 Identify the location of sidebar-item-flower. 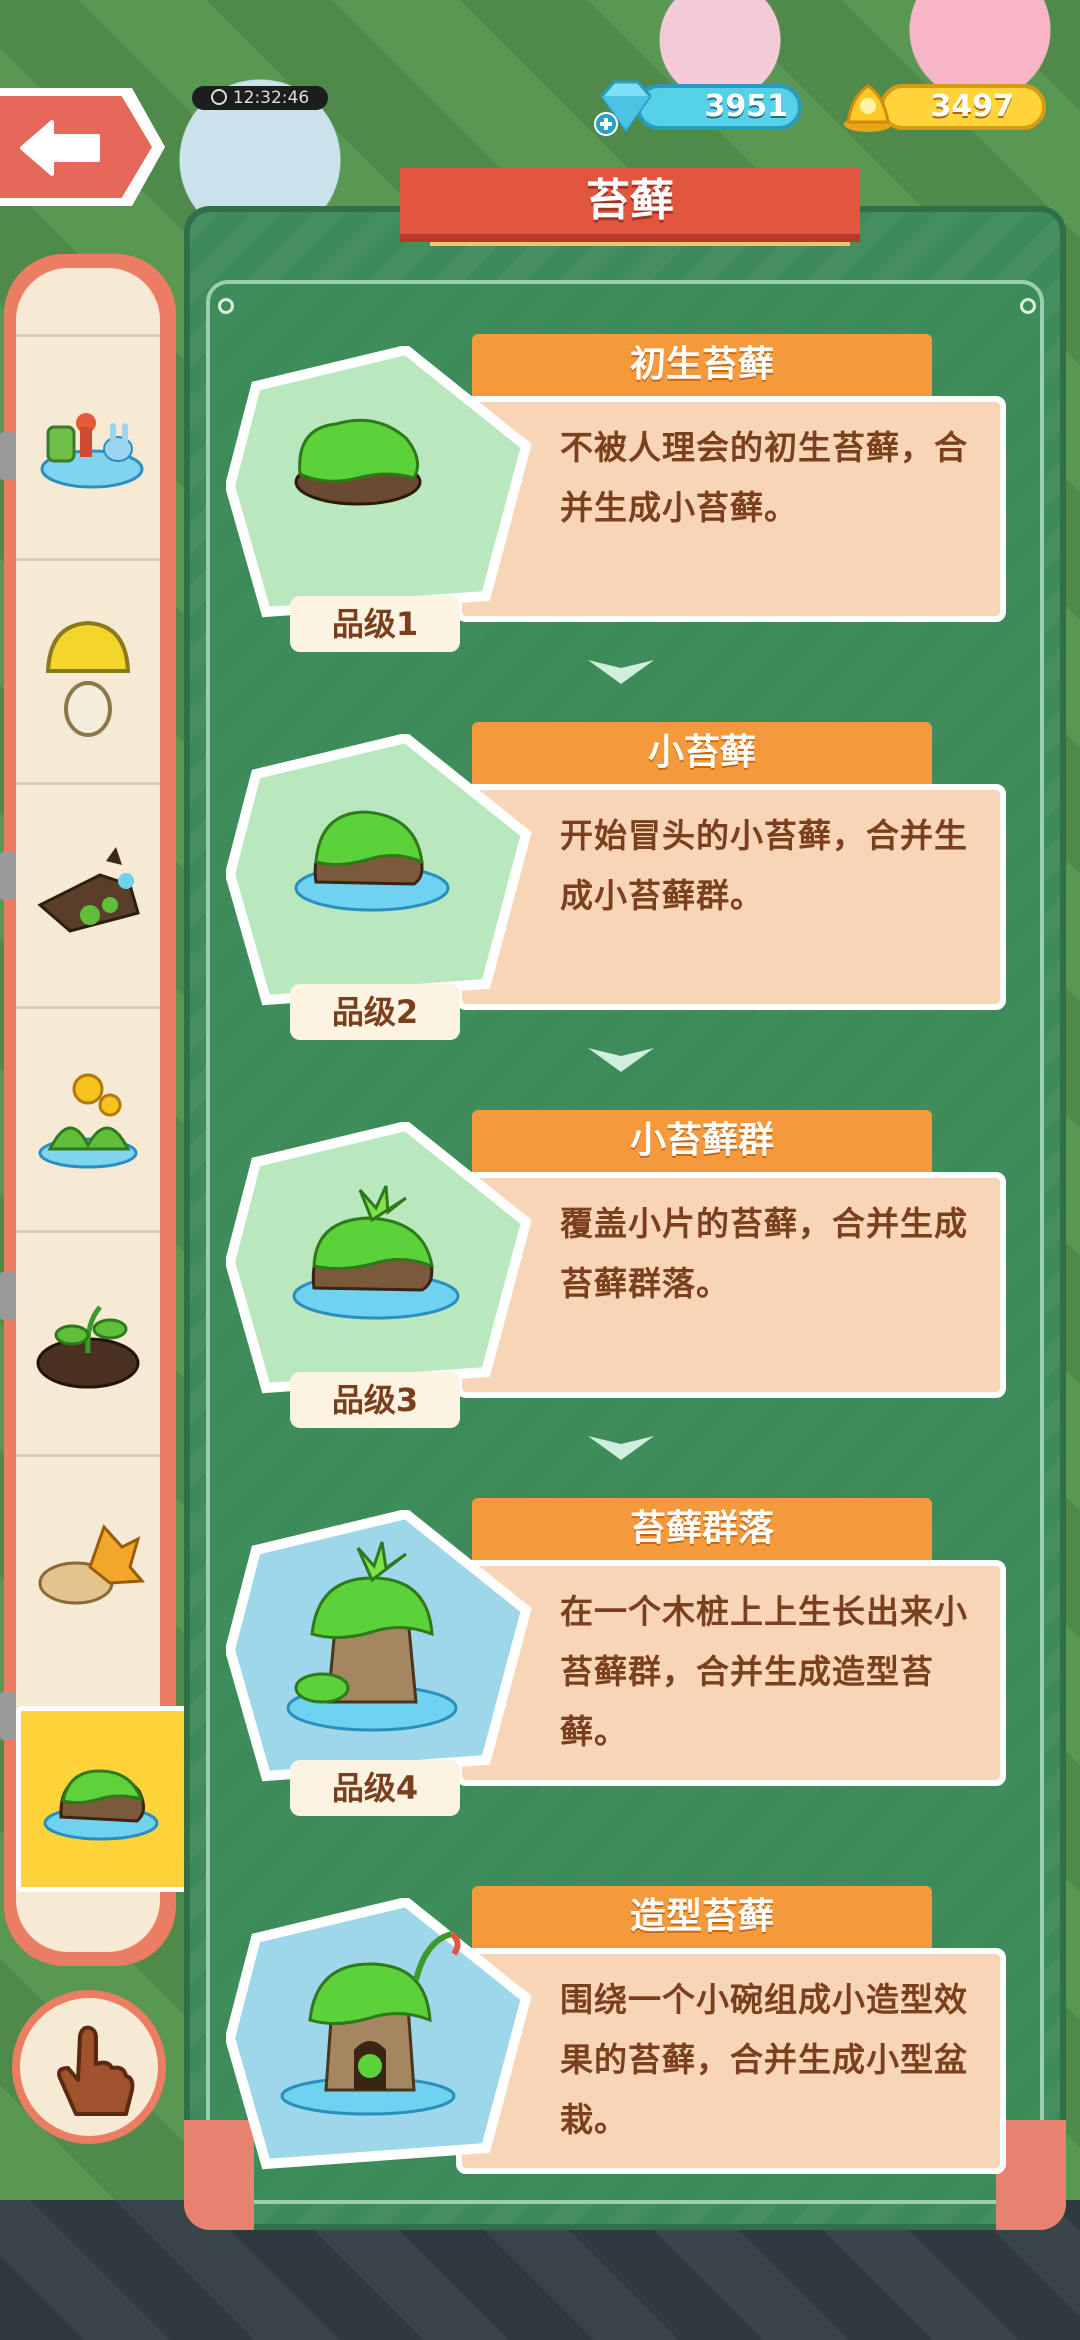
(88, 1118).